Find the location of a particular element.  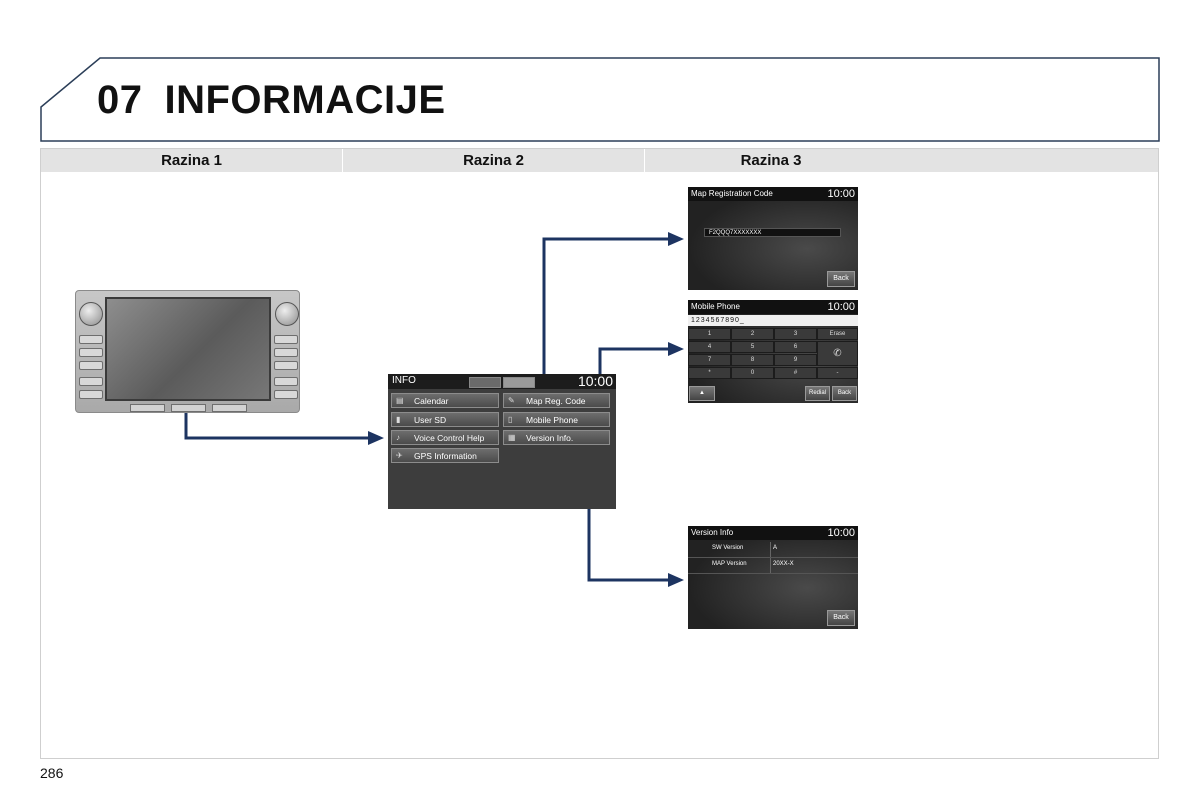

keypad-key: 1 is located at coordinates (709, 334).